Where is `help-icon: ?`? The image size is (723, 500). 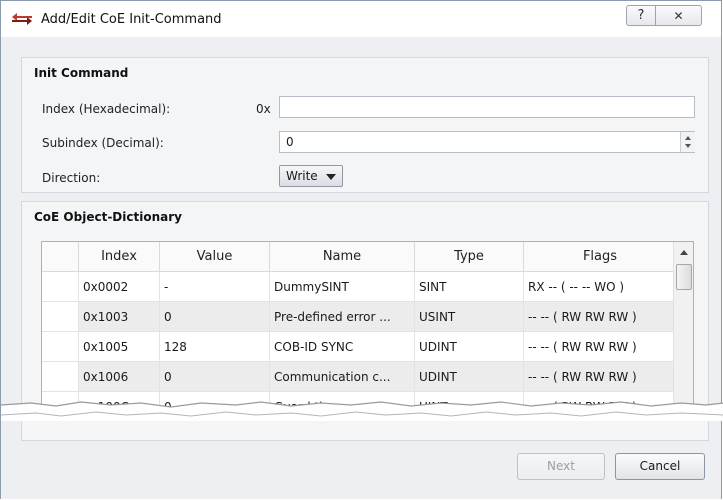
help-icon: ? is located at coordinates (641, 15).